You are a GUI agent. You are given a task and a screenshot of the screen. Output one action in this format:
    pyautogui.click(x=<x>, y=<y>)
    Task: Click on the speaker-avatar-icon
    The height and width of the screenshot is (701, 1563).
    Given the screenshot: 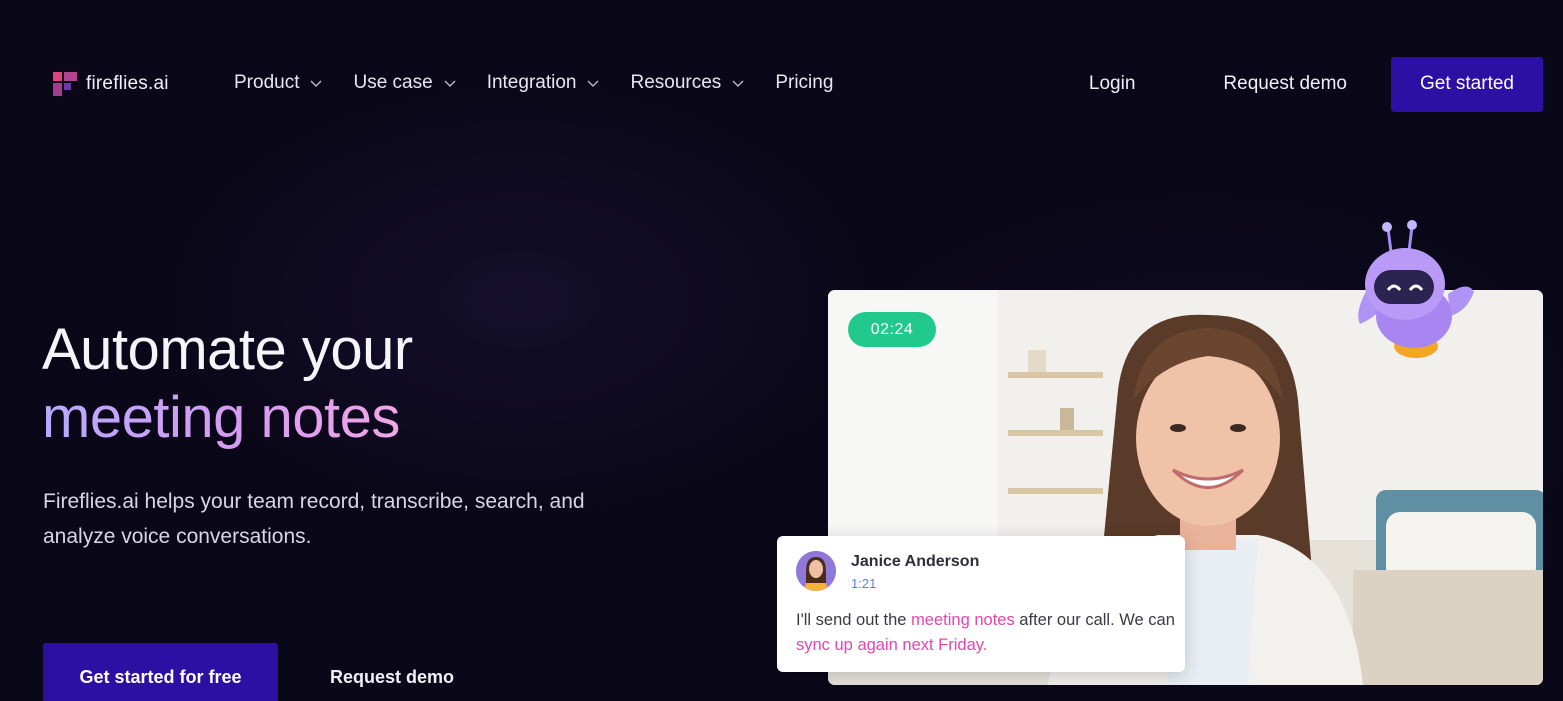 What is the action you would take?
    pyautogui.click(x=816, y=571)
    